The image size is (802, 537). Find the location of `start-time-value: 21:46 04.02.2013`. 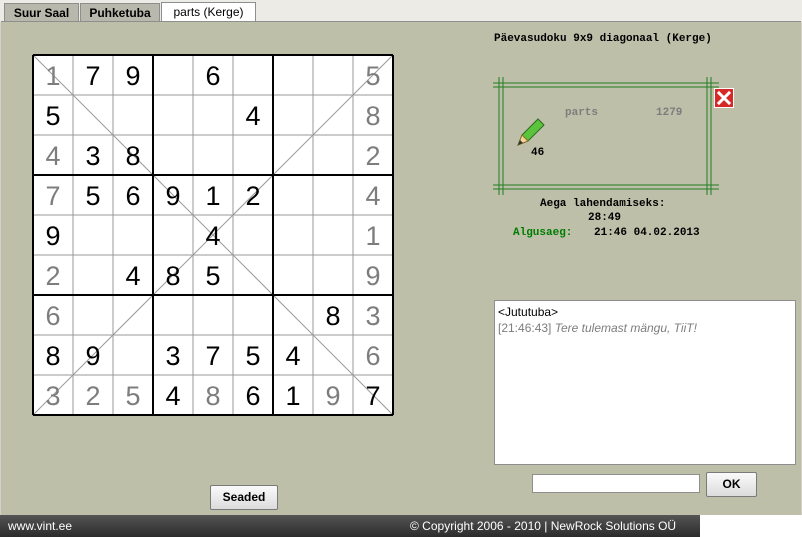

start-time-value: 21:46 04.02.2013 is located at coordinates (647, 233).